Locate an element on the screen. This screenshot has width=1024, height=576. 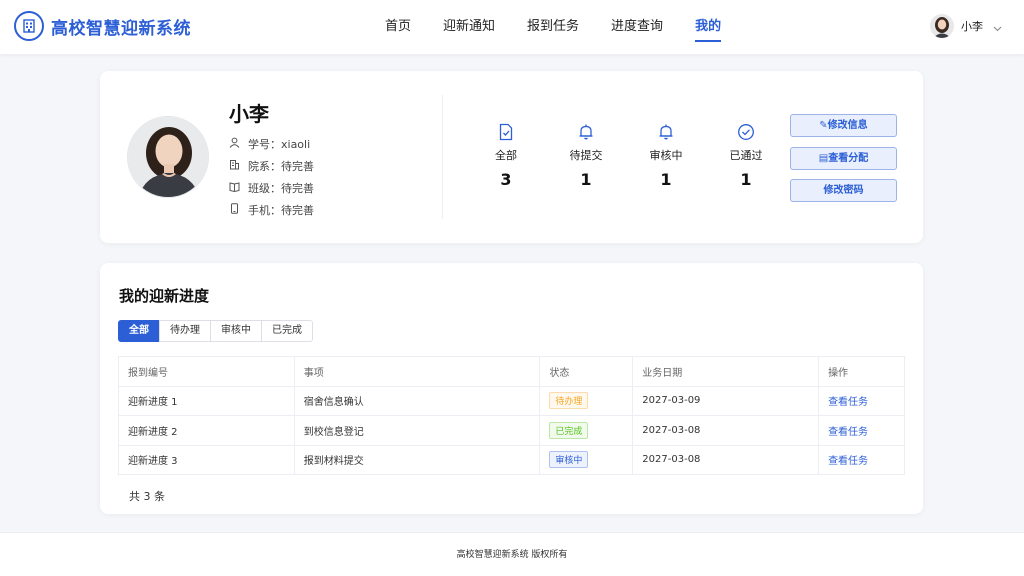
change-password-button: 修改密码 is located at coordinates (843, 190).